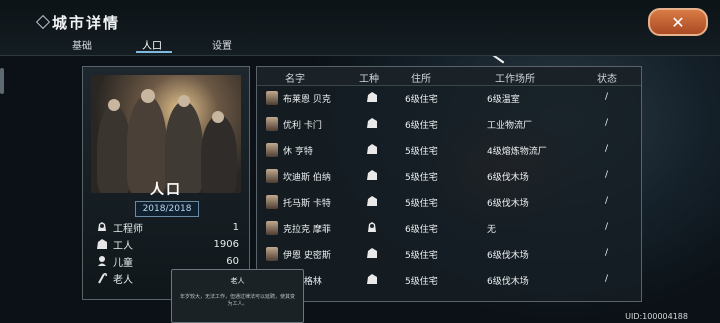  What do you see at coordinates (43, 22) in the screenshot?
I see `title-diamond-icon` at bounding box center [43, 22].